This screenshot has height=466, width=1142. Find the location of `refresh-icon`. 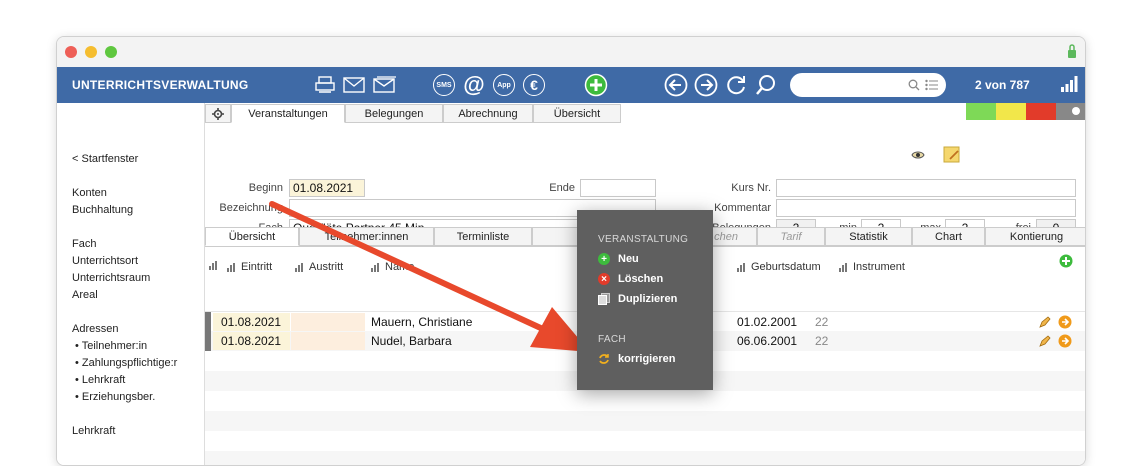

refresh-icon is located at coordinates (604, 359).